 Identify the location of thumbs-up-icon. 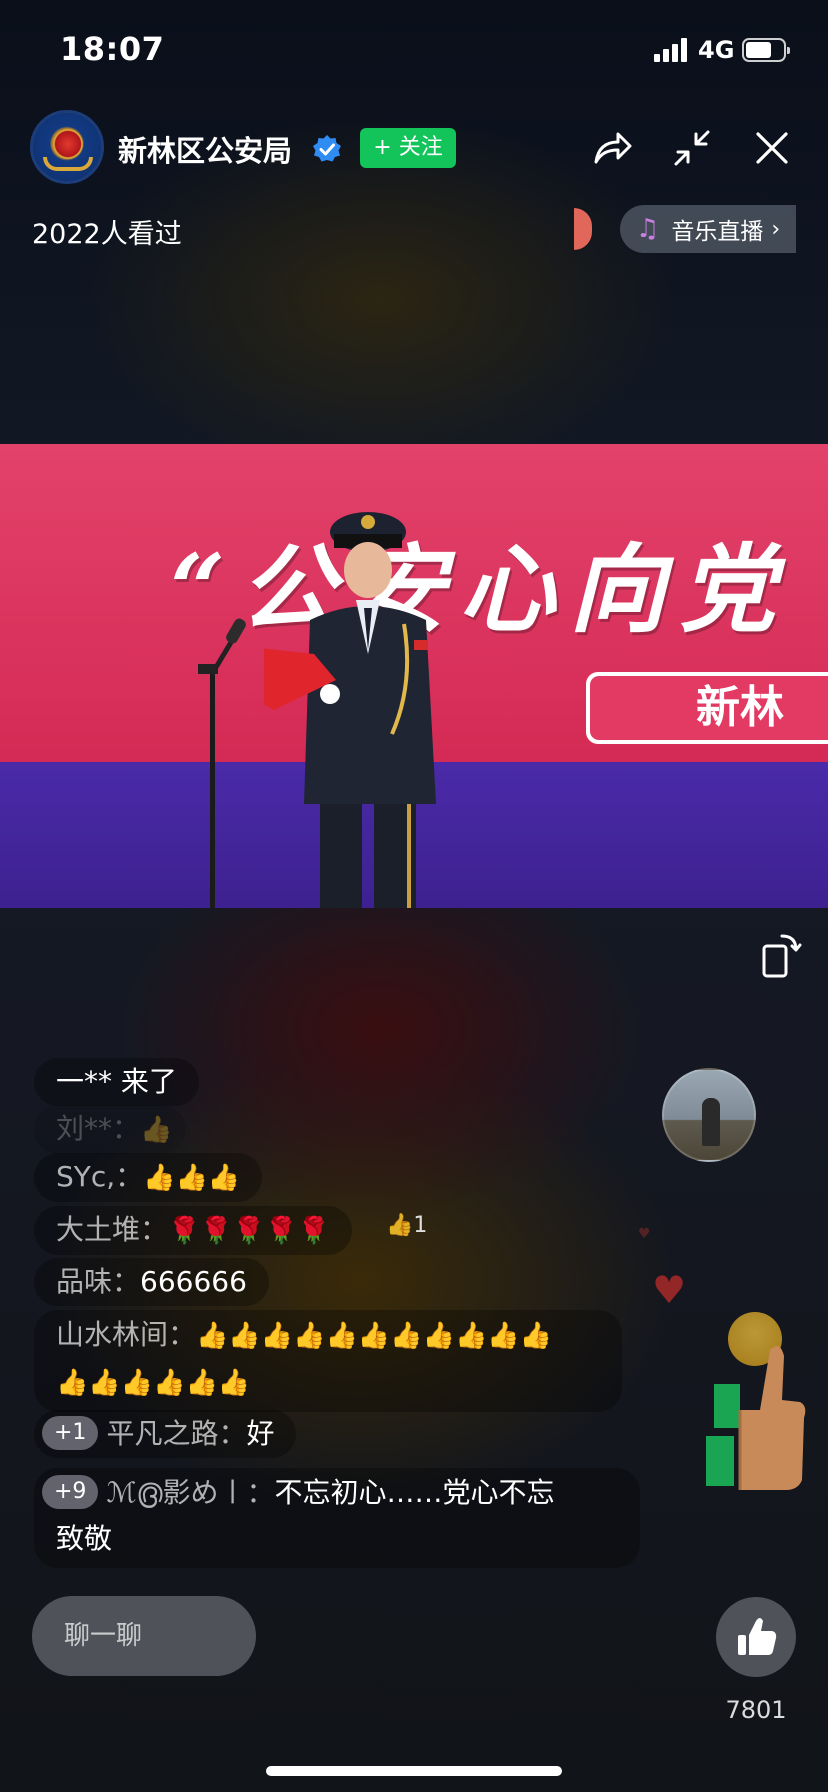
(757, 1636).